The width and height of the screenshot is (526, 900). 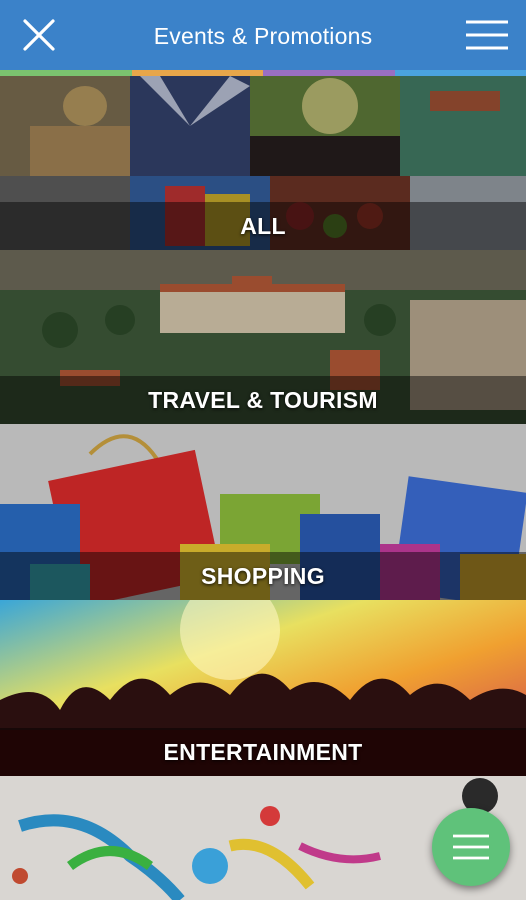 I want to click on app-header: Events & Promotions, so click(x=263, y=35).